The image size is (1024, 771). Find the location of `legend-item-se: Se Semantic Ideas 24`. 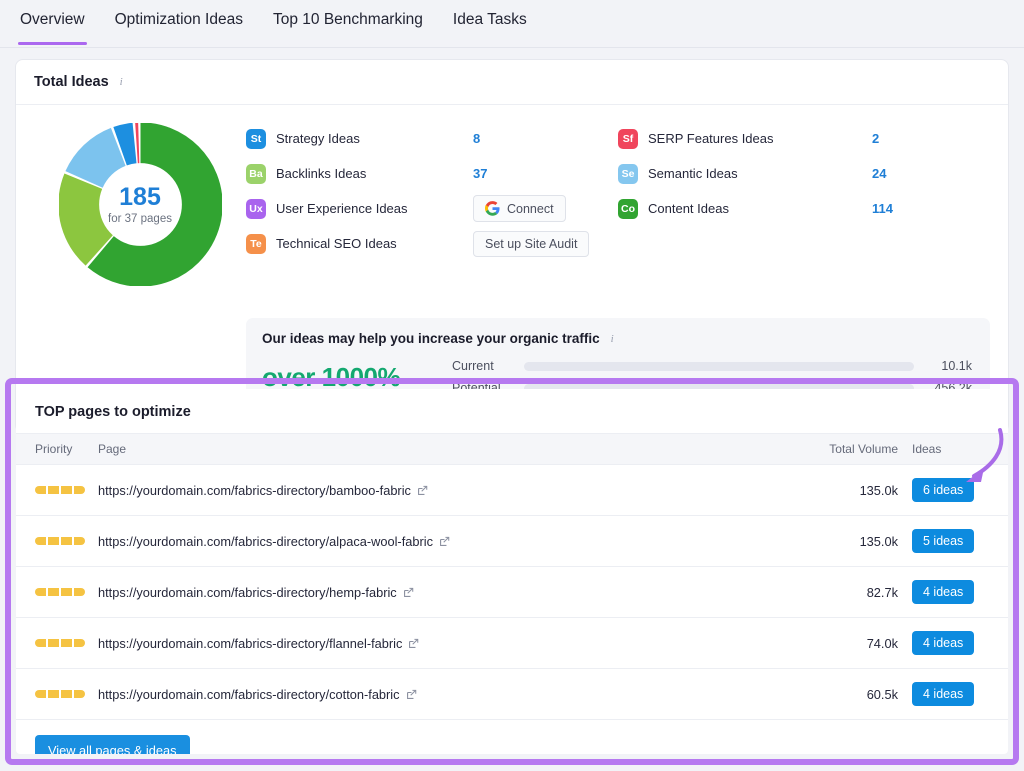

legend-item-se: Se Semantic Ideas 24 is located at coordinates (804, 173).